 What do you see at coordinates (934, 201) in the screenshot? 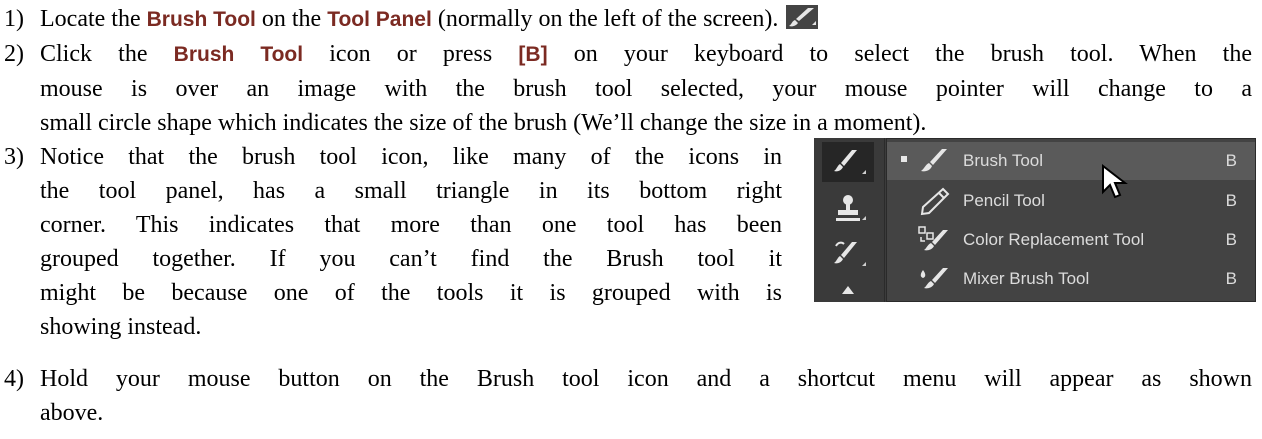
I see `pencil-icon` at bounding box center [934, 201].